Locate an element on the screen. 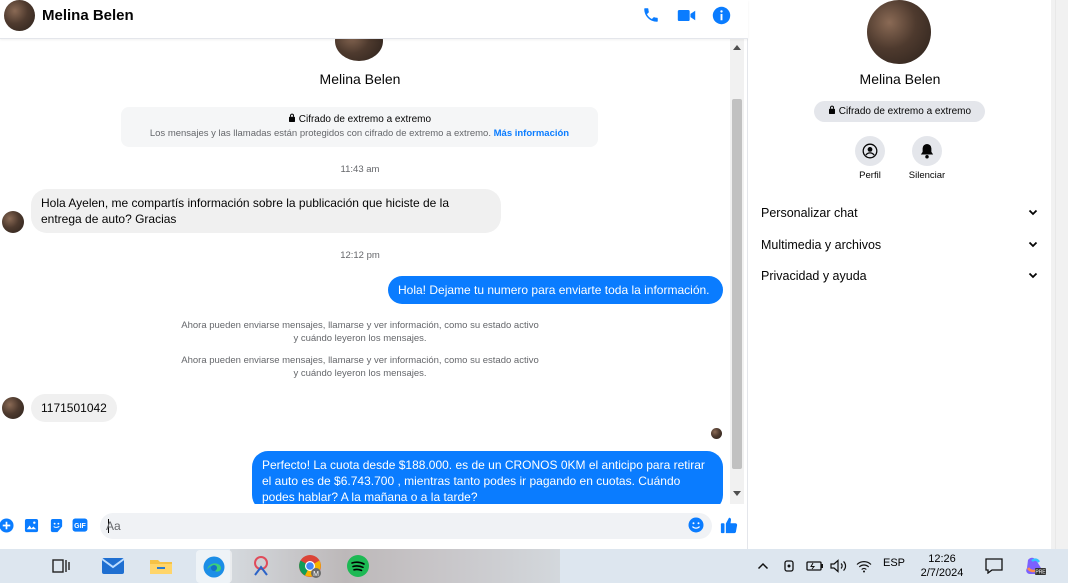  bell-icon is located at coordinates (927, 151).